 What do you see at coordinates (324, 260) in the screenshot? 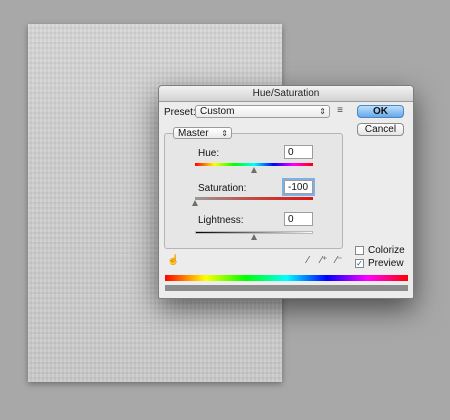
I see `eyedropper-plus-icon: ⁄⁺` at bounding box center [324, 260].